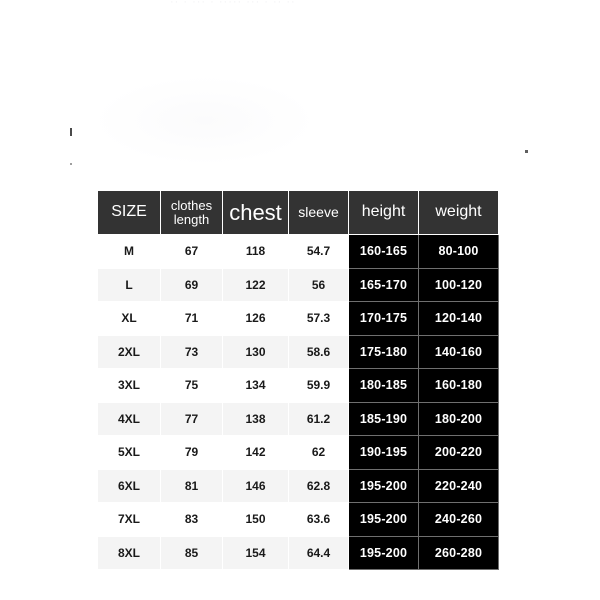 The image size is (600, 600). Describe the element at coordinates (383, 212) in the screenshot. I see `column-header-height: height` at that location.